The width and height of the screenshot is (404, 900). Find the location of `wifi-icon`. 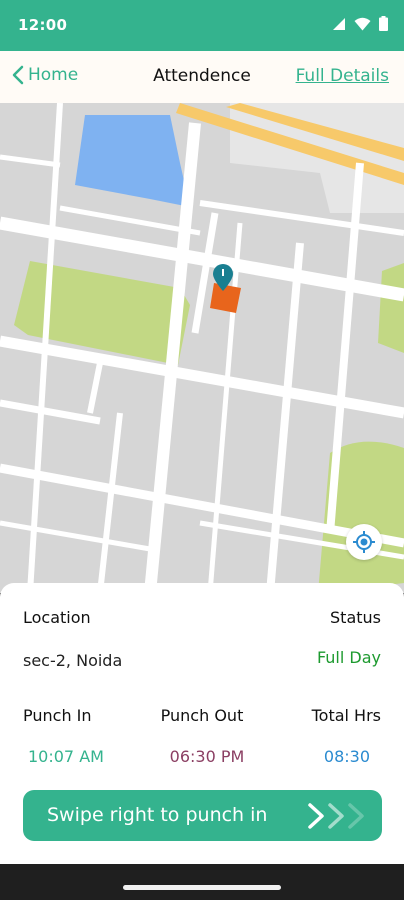

wifi-icon is located at coordinates (362, 23).